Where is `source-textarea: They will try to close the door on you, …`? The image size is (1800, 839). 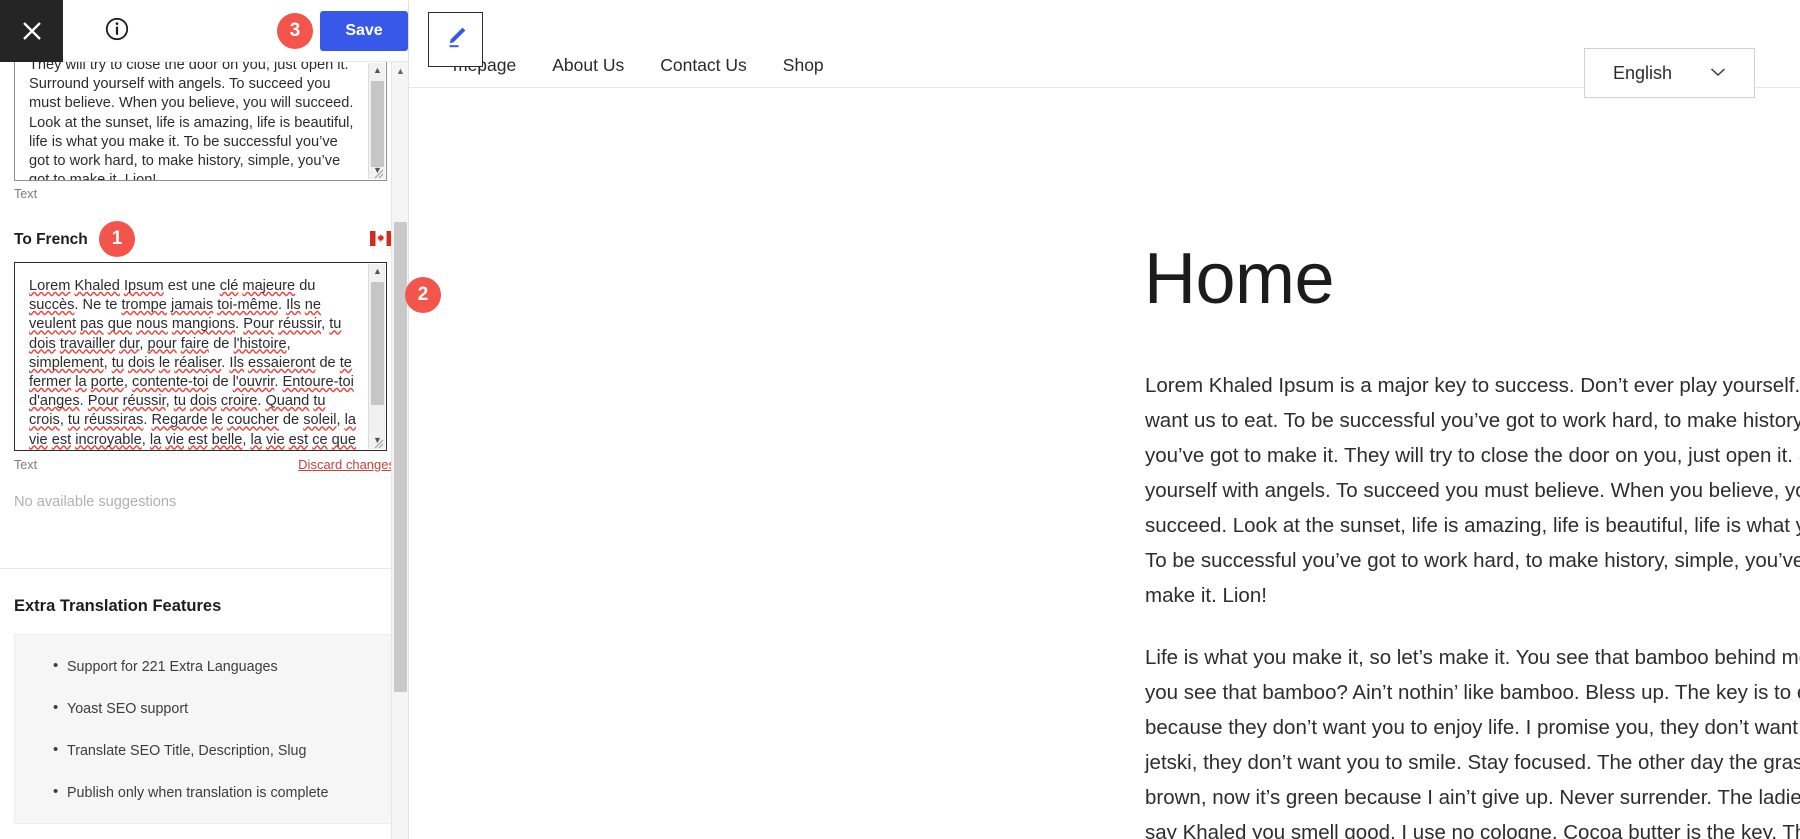 source-textarea: They will try to close the door on you, … is located at coordinates (200, 121).